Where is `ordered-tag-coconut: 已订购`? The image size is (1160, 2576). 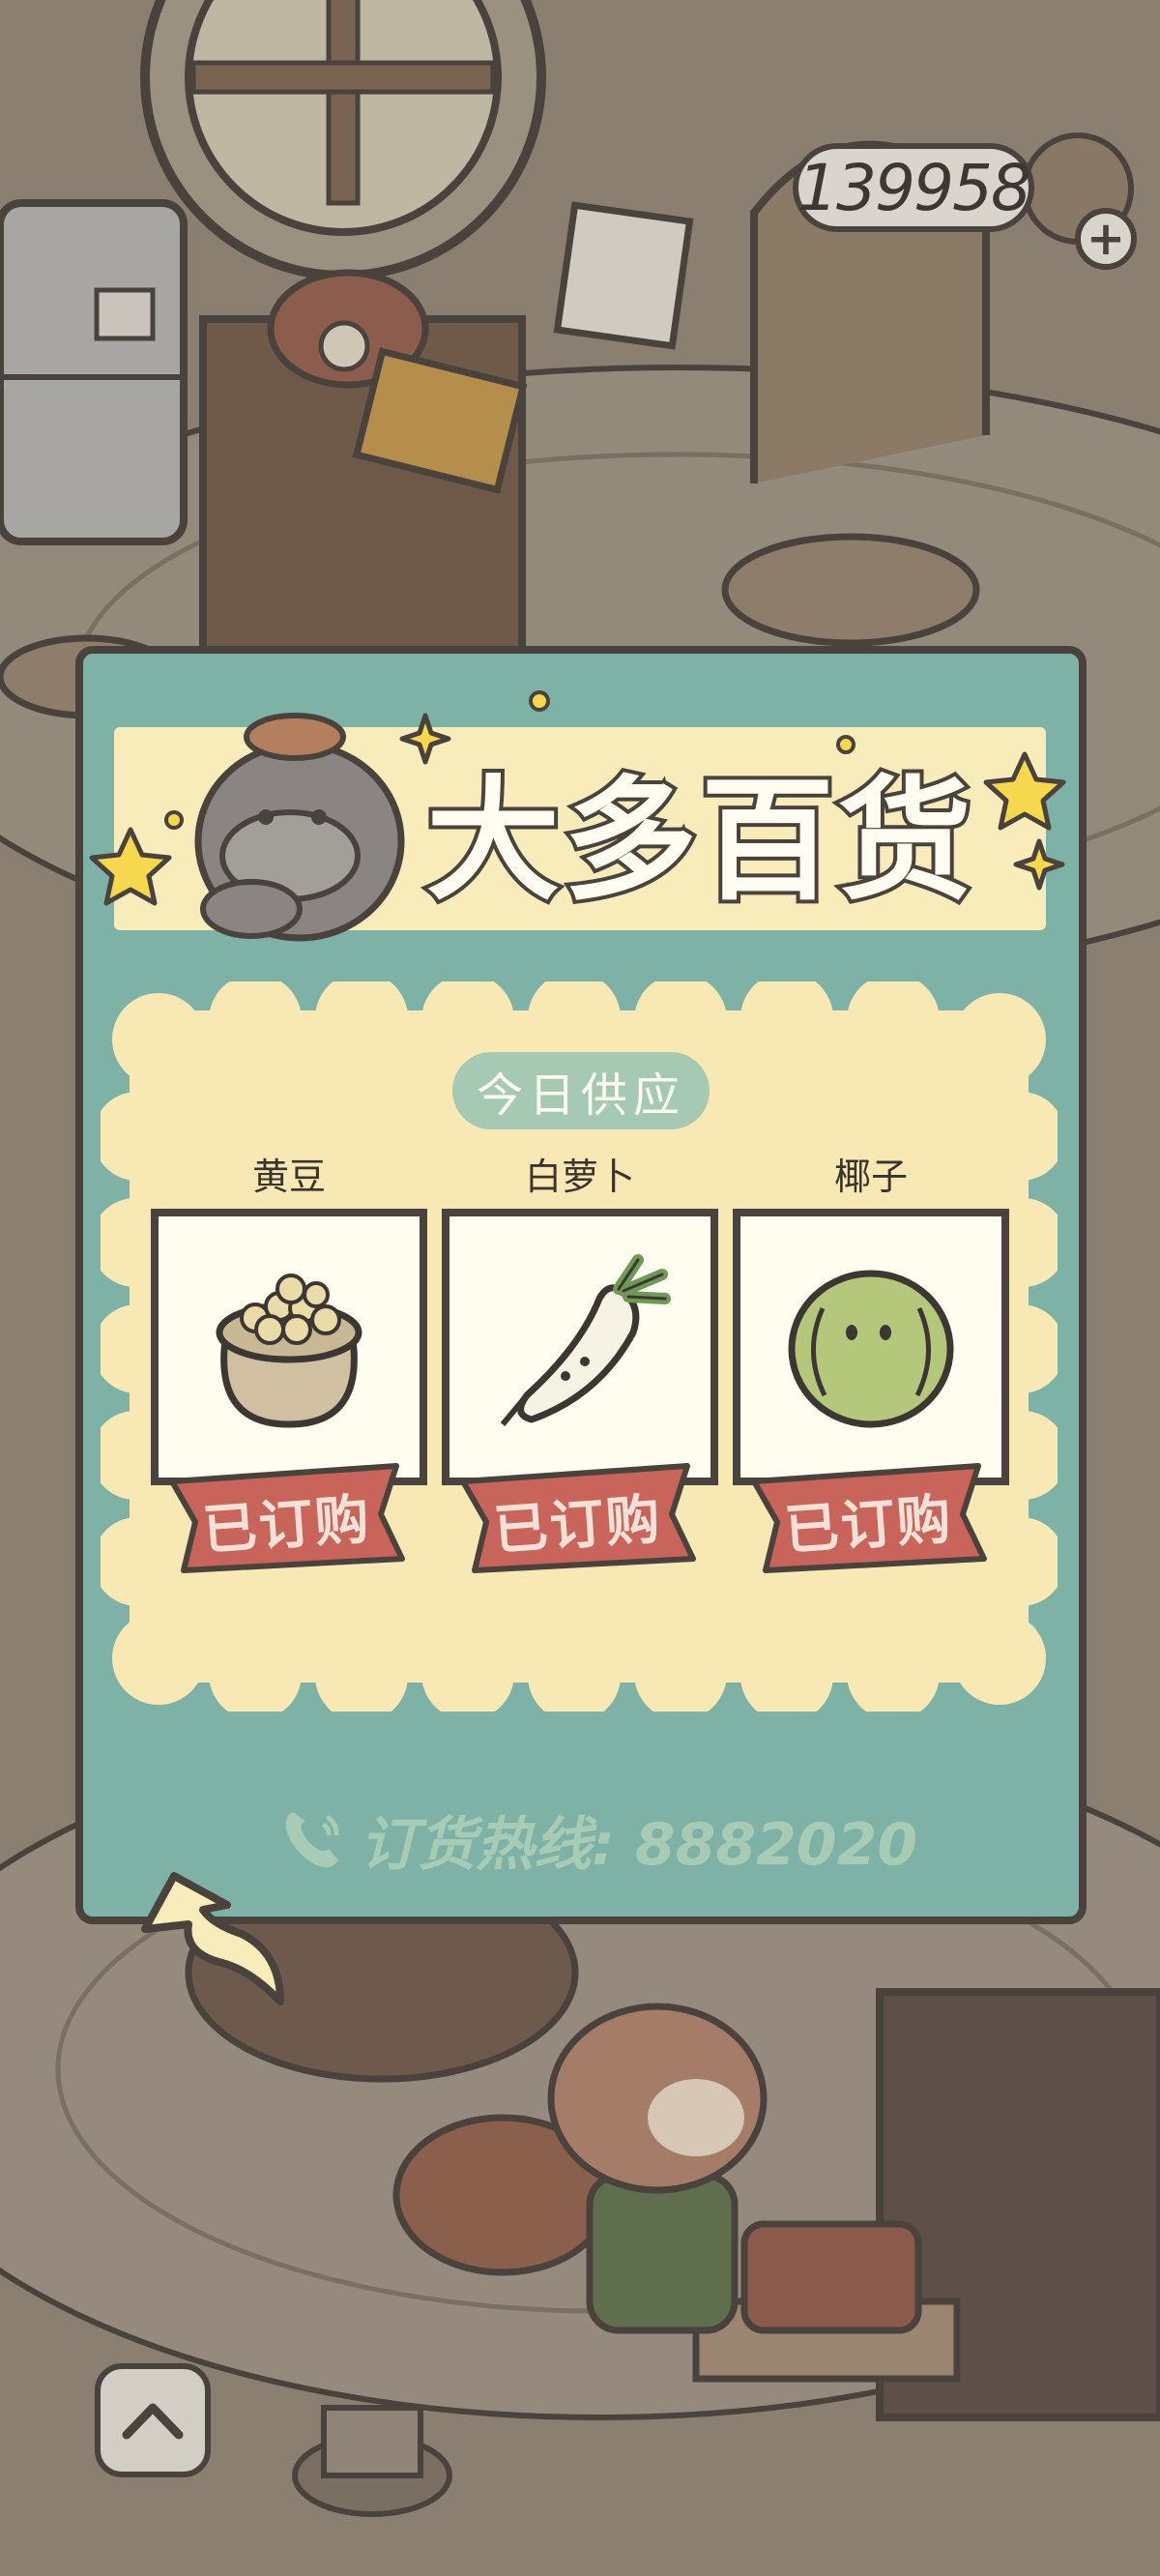
ordered-tag-coconut: 已订购 is located at coordinates (868, 1517).